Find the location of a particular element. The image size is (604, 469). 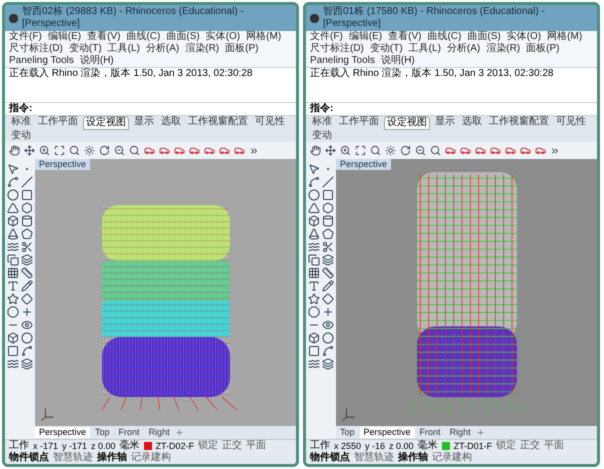

toolbar-tab: 标准 is located at coordinates (21, 123).